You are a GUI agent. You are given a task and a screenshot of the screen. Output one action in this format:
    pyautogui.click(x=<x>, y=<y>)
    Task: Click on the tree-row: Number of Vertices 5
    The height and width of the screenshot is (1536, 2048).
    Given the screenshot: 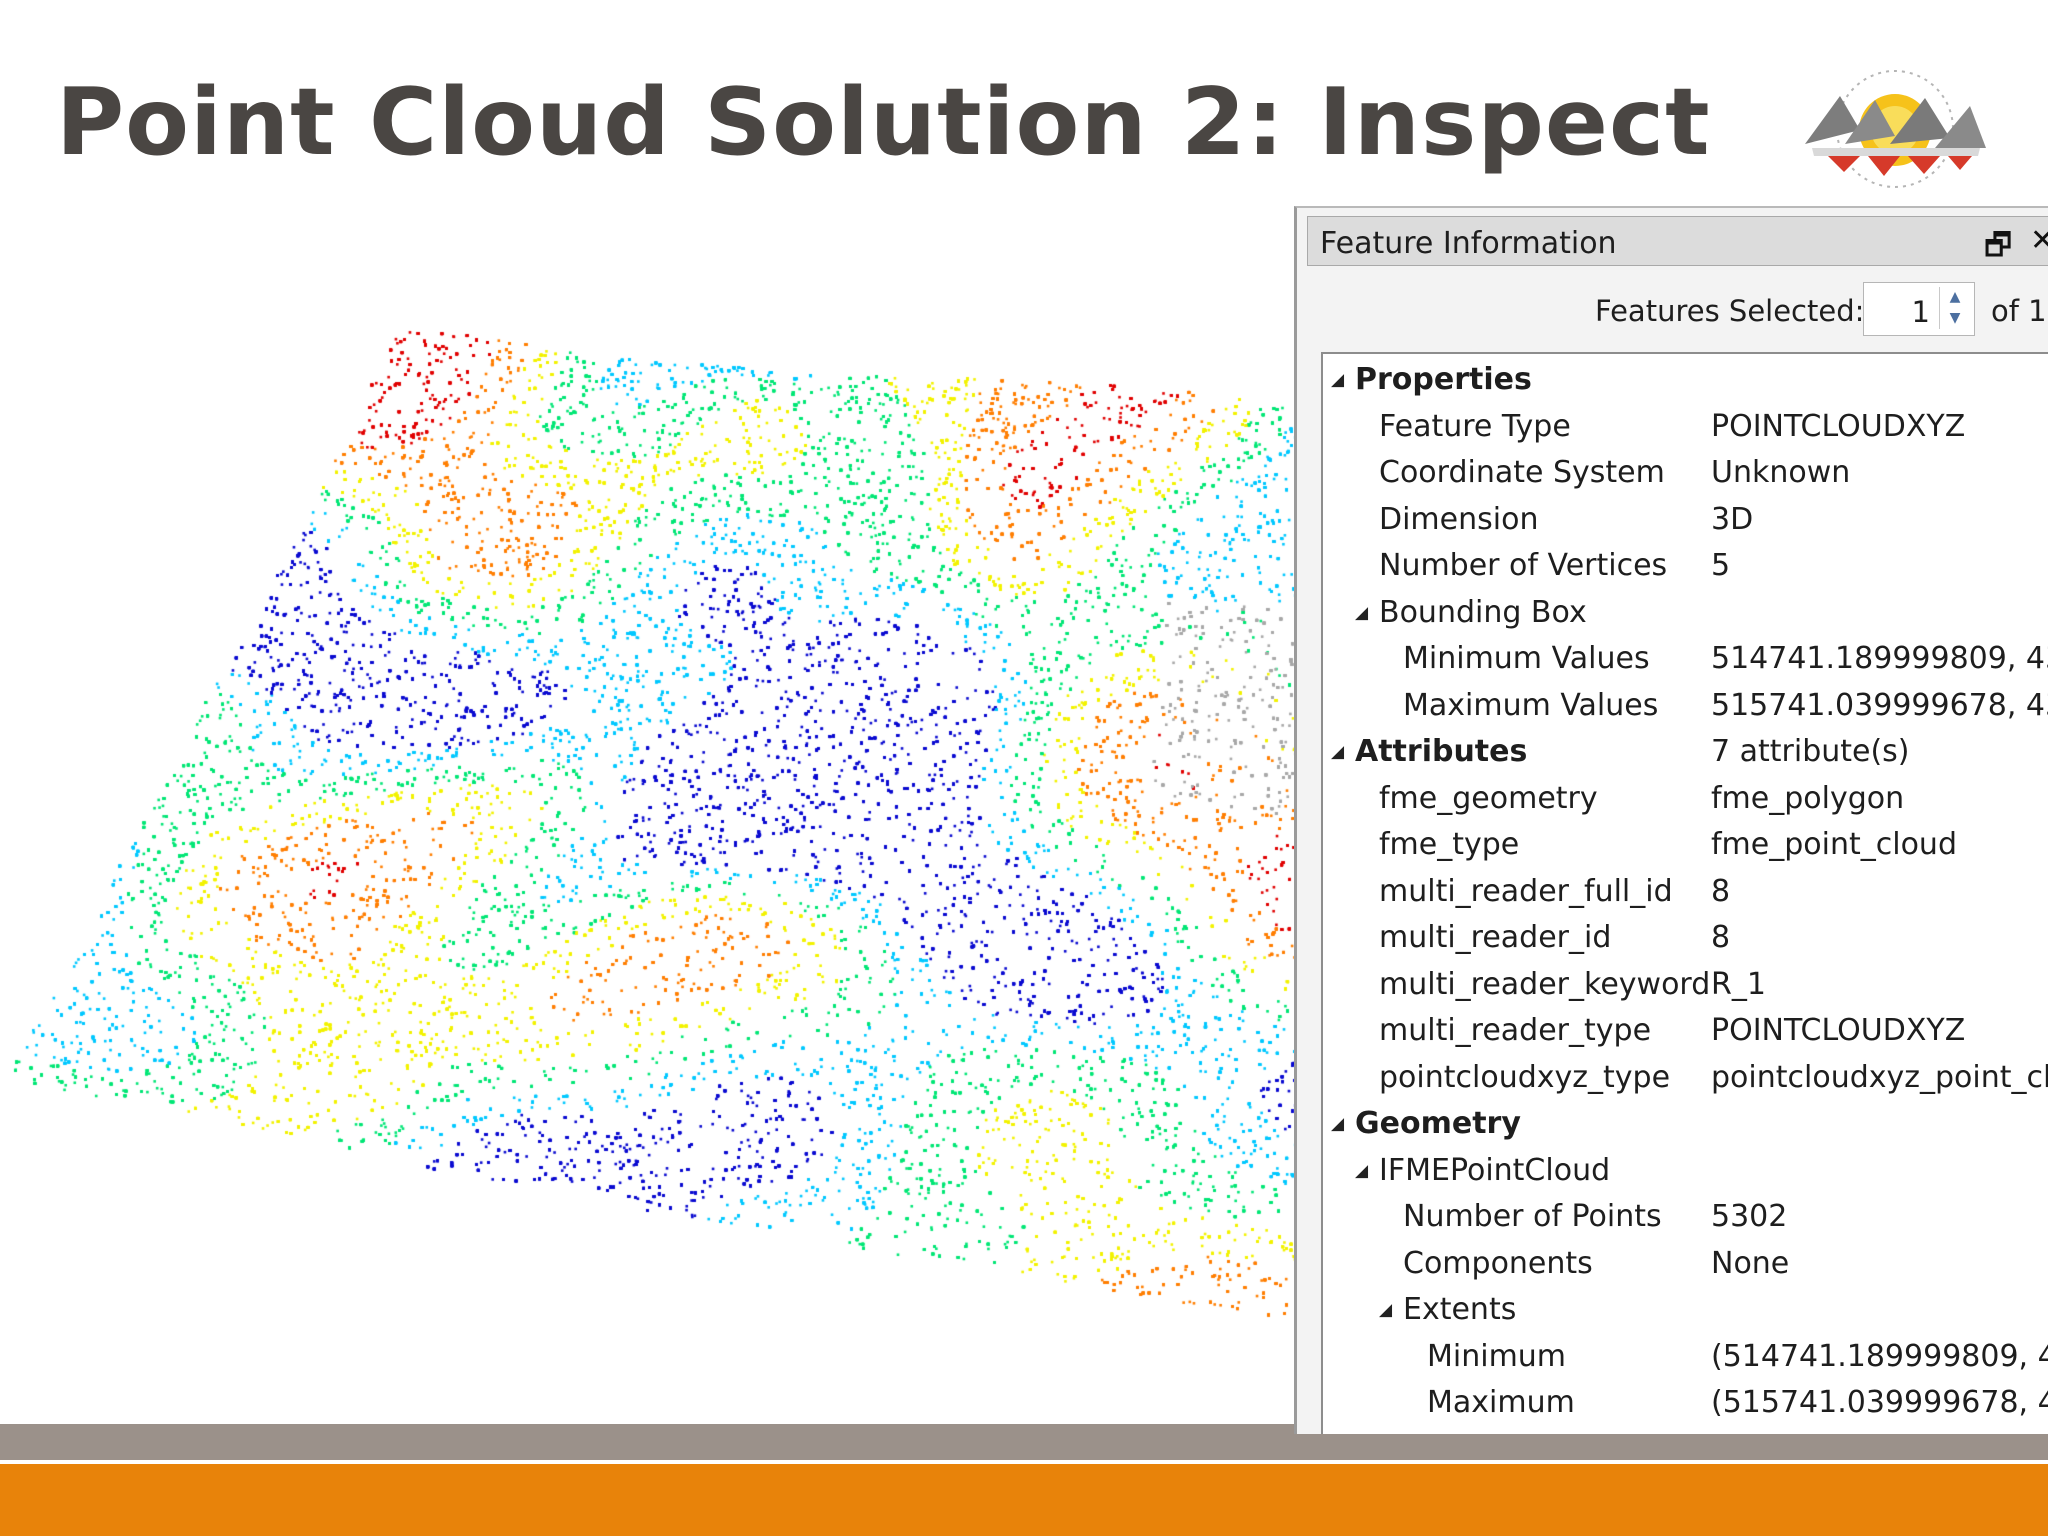 What is the action you would take?
    pyautogui.click(x=1685, y=567)
    